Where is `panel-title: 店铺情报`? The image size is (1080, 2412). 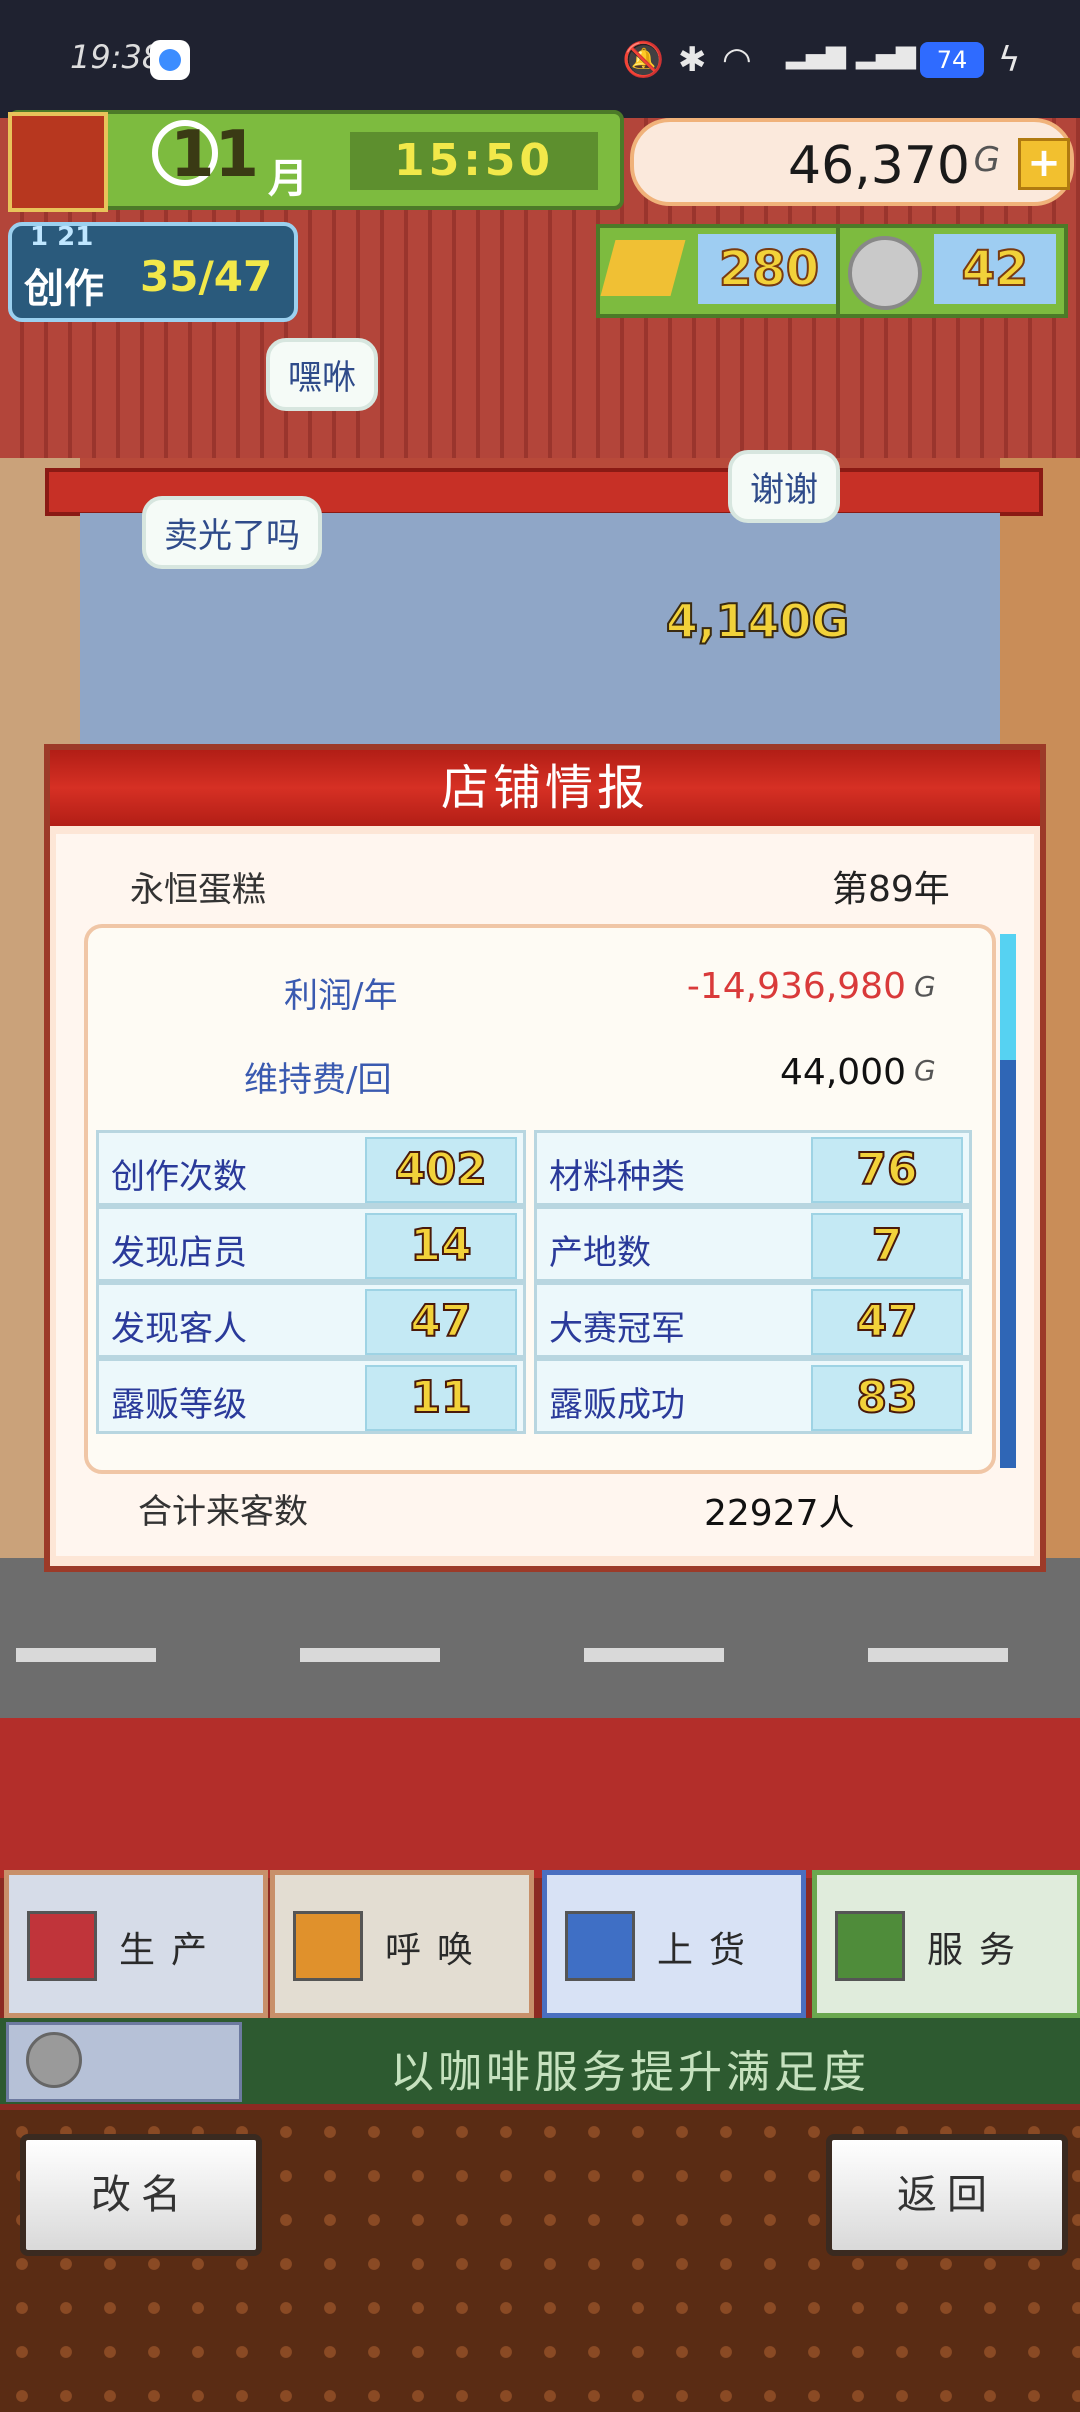 panel-title: 店铺情报 is located at coordinates (545, 788).